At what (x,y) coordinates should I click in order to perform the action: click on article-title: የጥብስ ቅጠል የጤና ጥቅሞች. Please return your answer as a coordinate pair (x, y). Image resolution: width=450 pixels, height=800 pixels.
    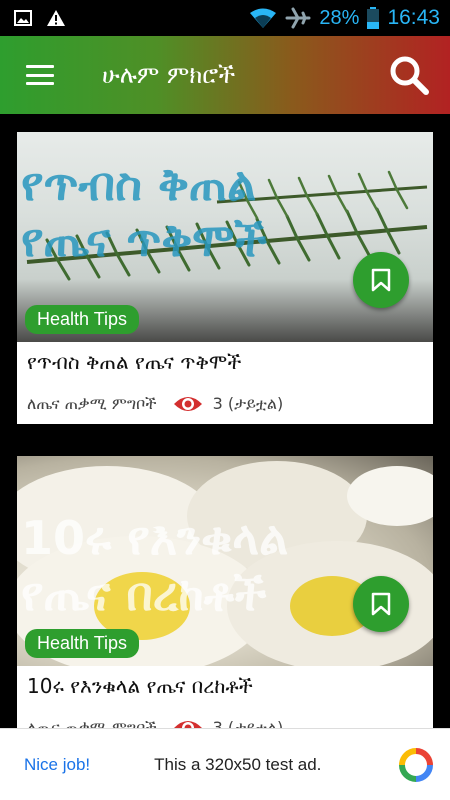
    Looking at the image, I should click on (225, 363).